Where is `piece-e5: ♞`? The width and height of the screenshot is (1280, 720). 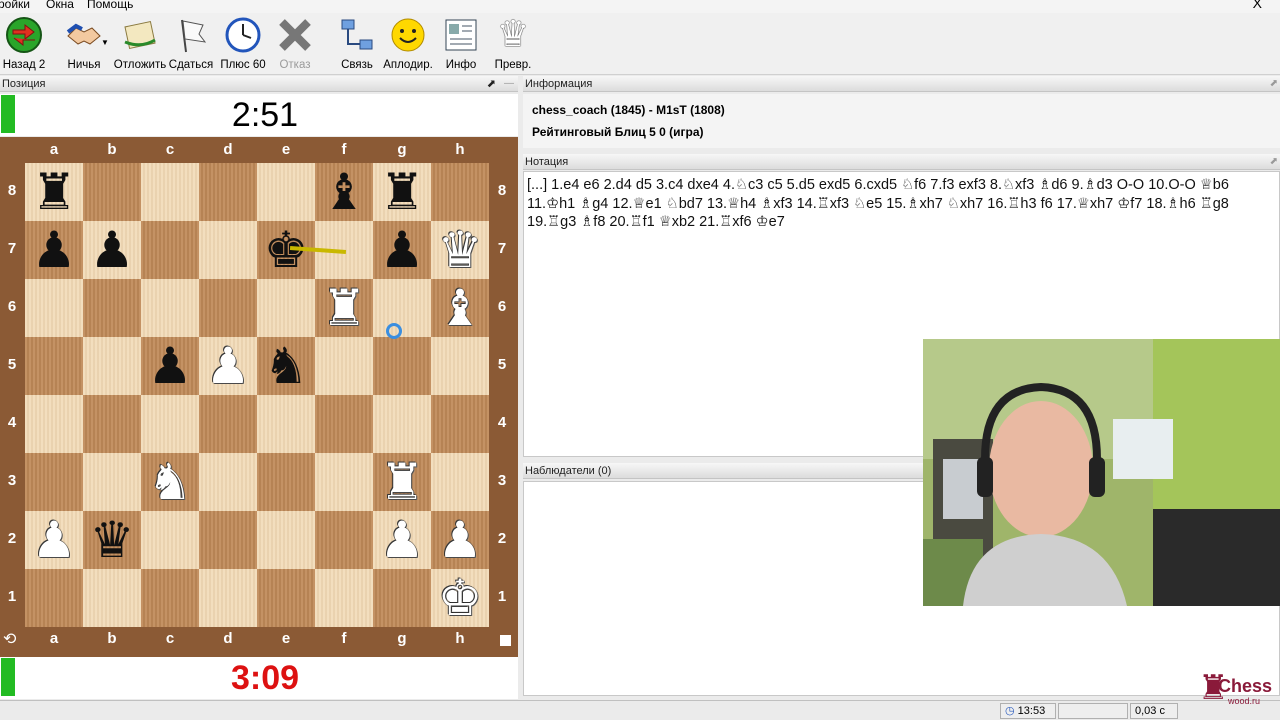
piece-e5: ♞ is located at coordinates (286, 366).